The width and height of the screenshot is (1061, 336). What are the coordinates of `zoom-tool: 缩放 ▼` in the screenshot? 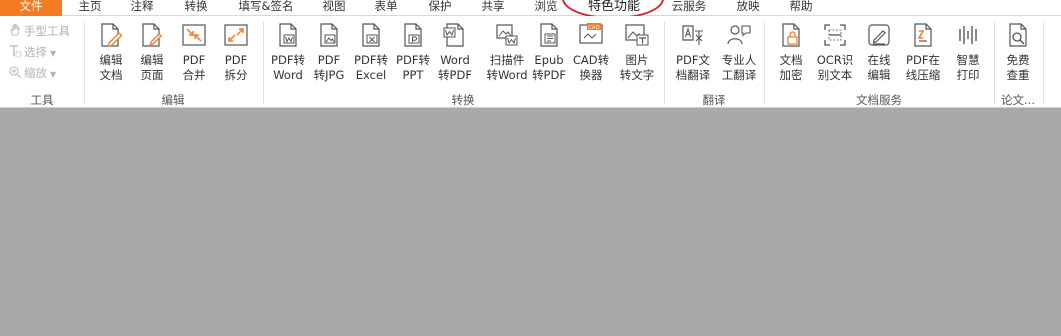 It's located at (32, 73).